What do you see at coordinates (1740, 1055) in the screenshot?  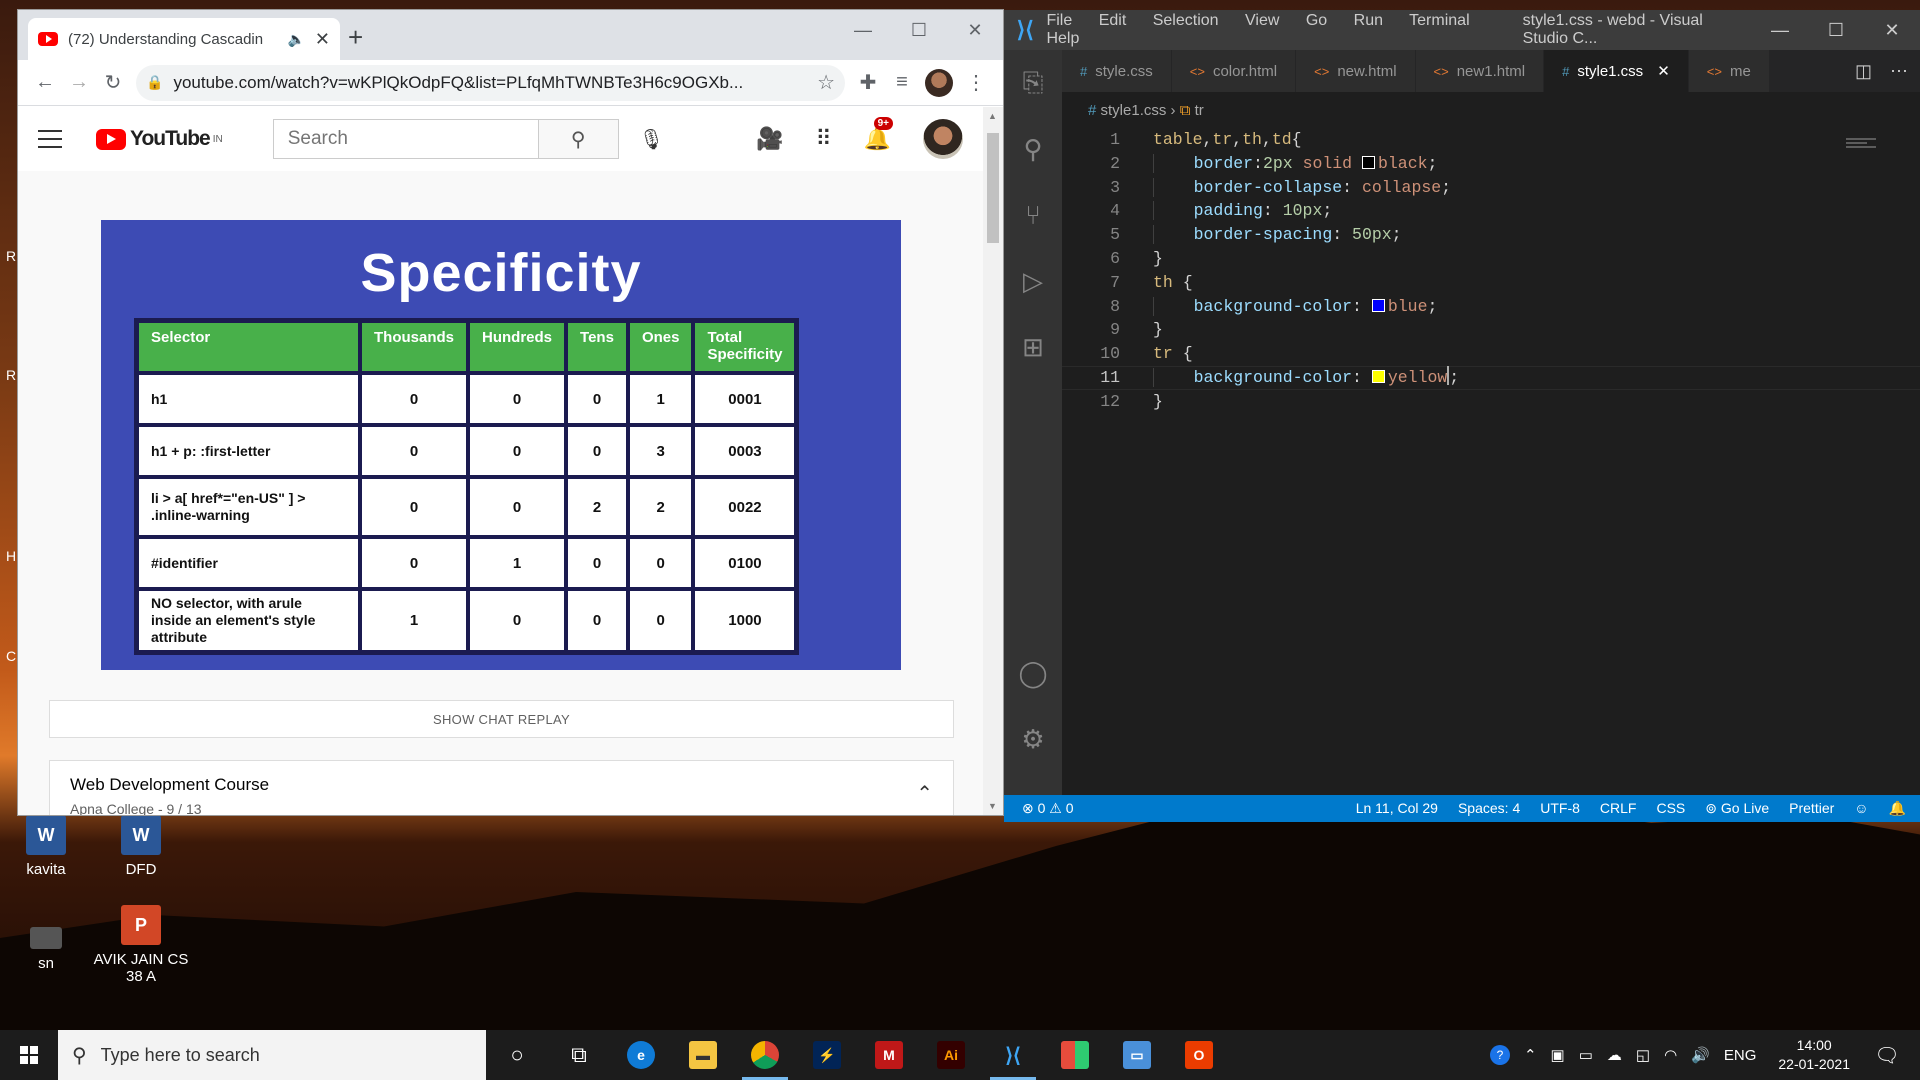 I see `language-indicator: ENG` at bounding box center [1740, 1055].